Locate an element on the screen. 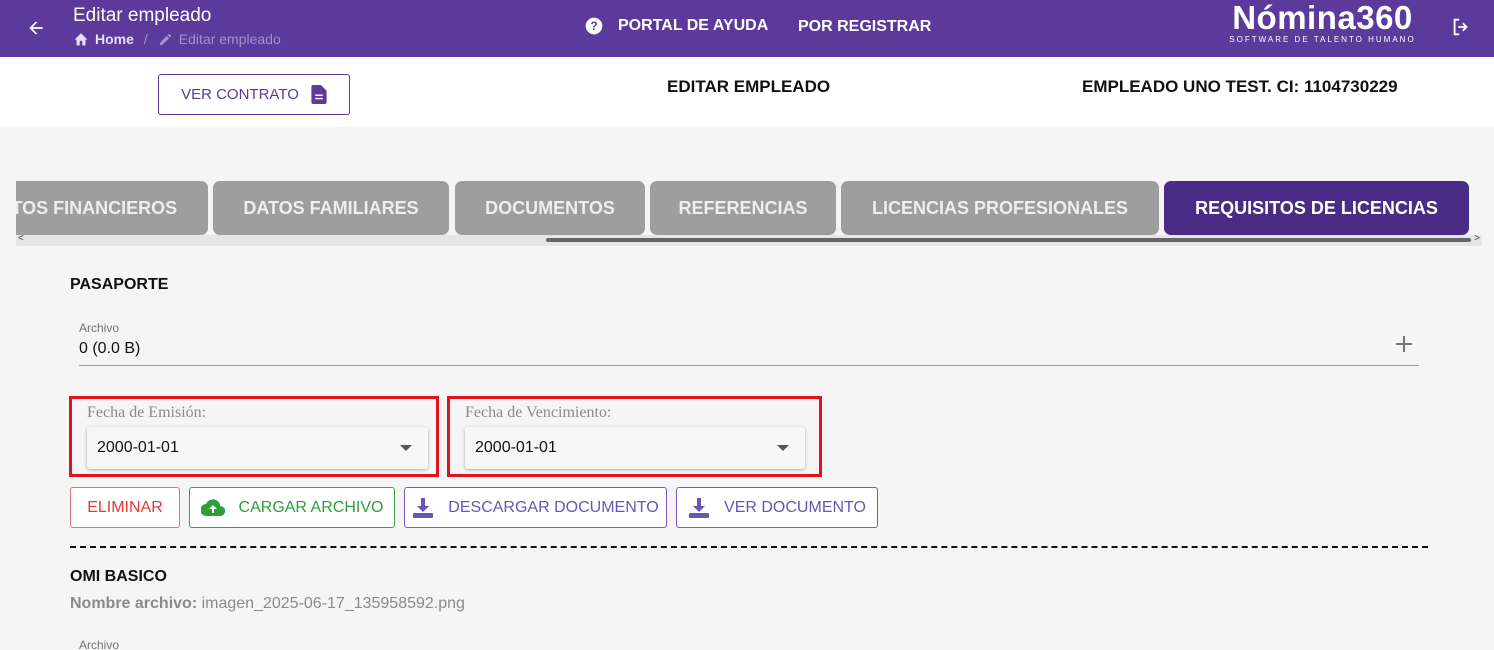 The height and width of the screenshot is (650, 1494). delete-label: ELIMINAR is located at coordinates (125, 507).